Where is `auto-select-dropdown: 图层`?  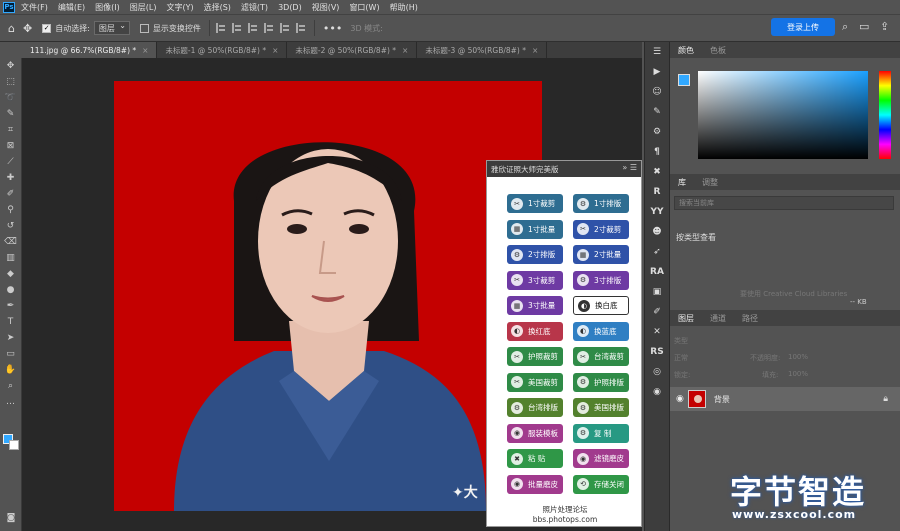 auto-select-dropdown: 图层 is located at coordinates (111, 28).